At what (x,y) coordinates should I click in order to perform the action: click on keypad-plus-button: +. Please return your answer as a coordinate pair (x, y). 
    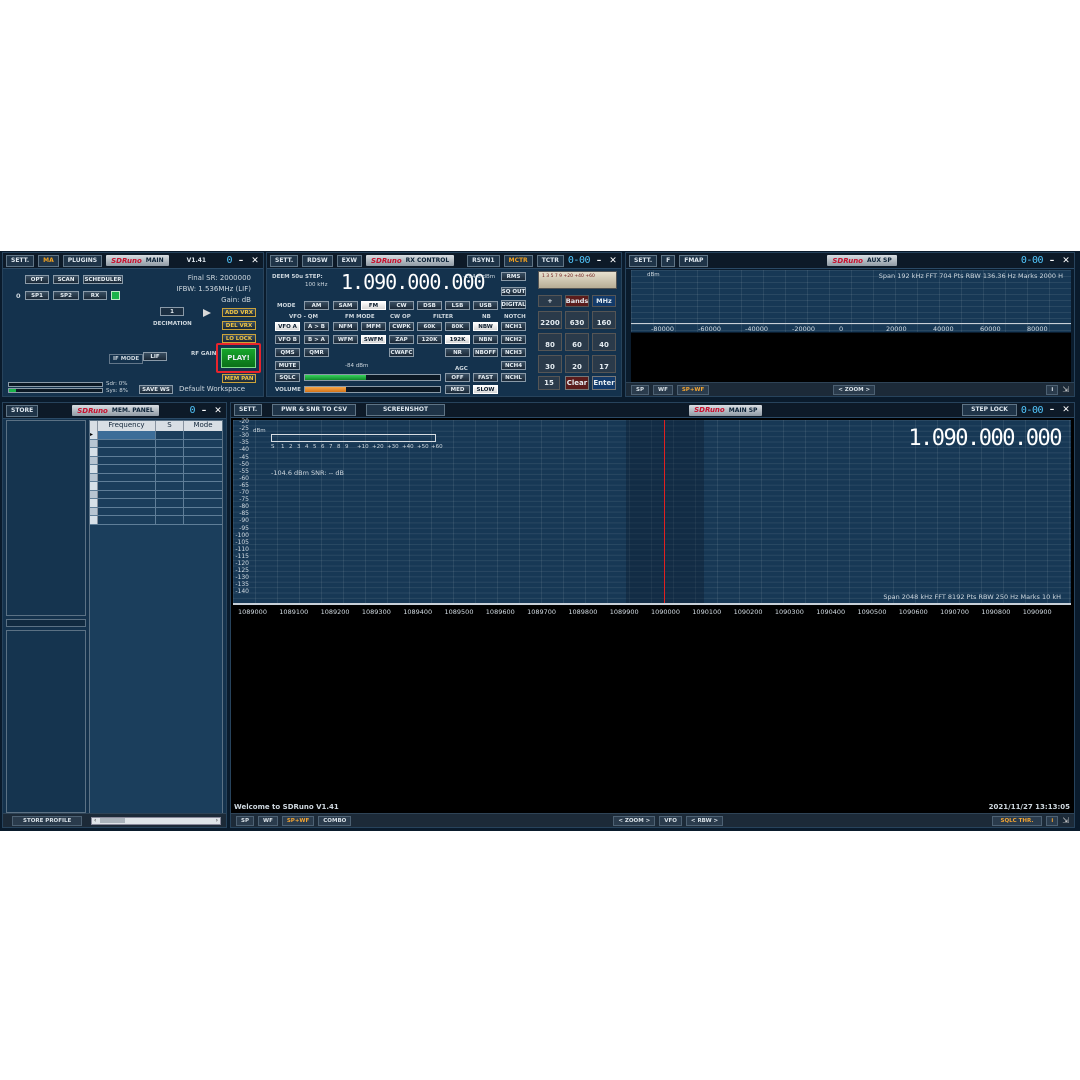
    Looking at the image, I should click on (550, 301).